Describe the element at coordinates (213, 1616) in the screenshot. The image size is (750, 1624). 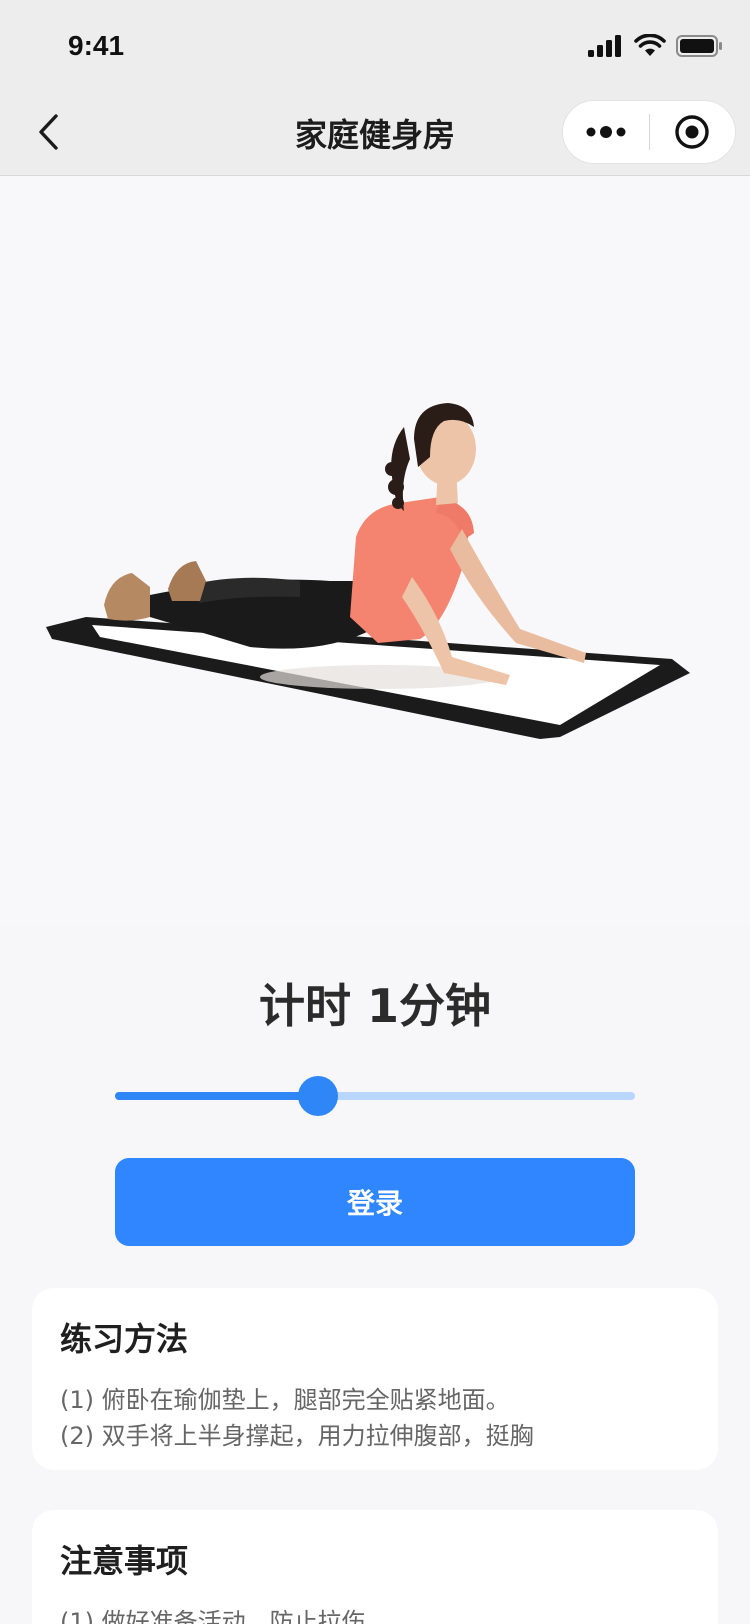
I see `notes-line: (1) 做好准备活动，防止拉伤` at that location.